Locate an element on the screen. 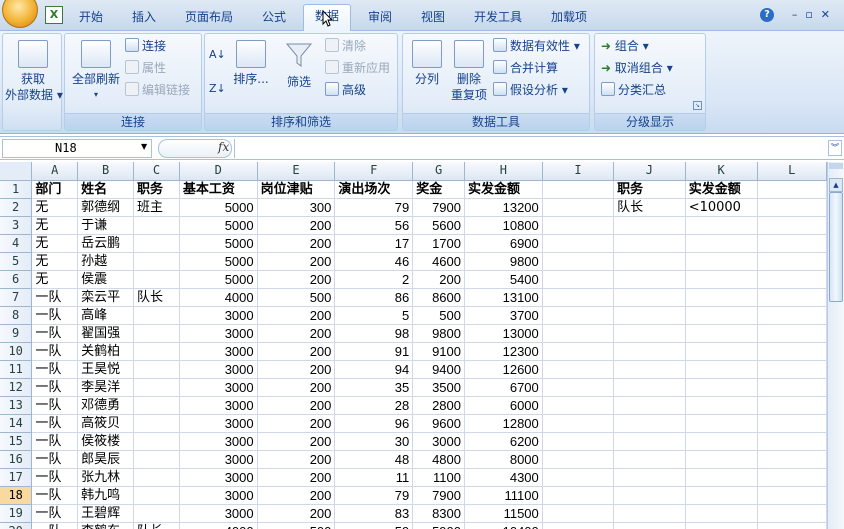  cell: 高筱贝 is located at coordinates (106, 423).